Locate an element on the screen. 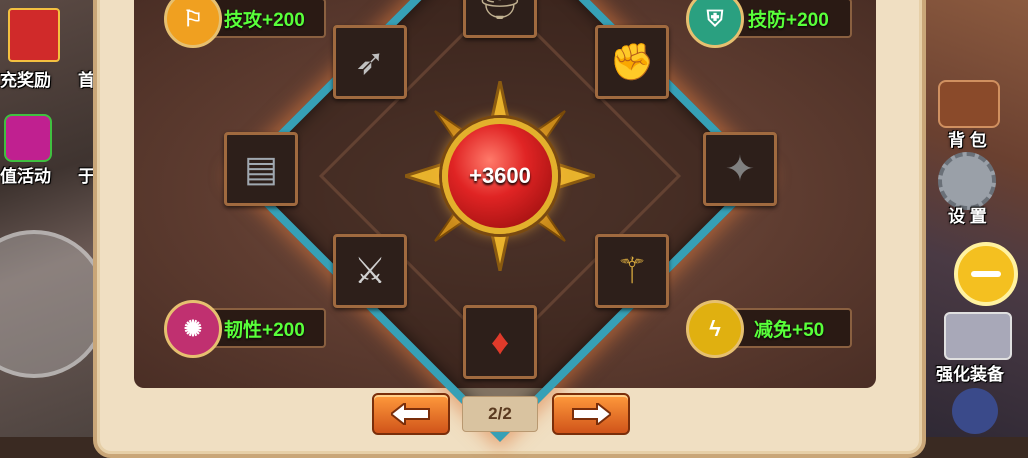  badge-toughness: ✺ 韧性+200 is located at coordinates (245, 329).